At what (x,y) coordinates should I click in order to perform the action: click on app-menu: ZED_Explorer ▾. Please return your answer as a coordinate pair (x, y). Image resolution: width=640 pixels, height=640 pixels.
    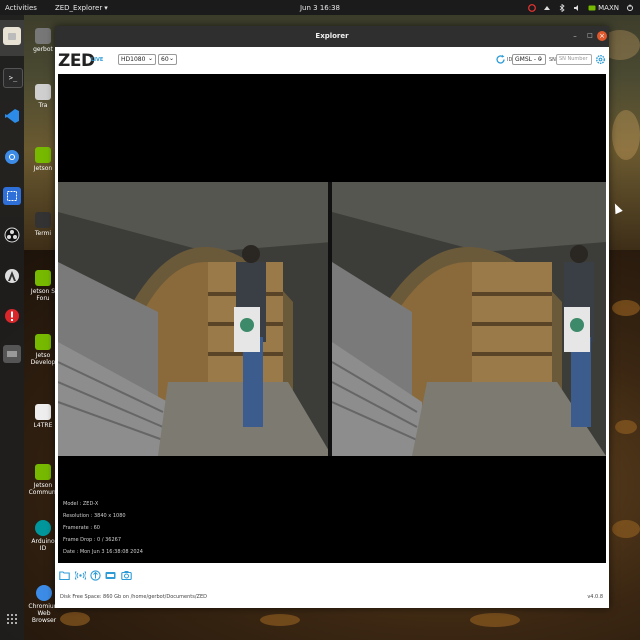
    Looking at the image, I should click on (81, 8).